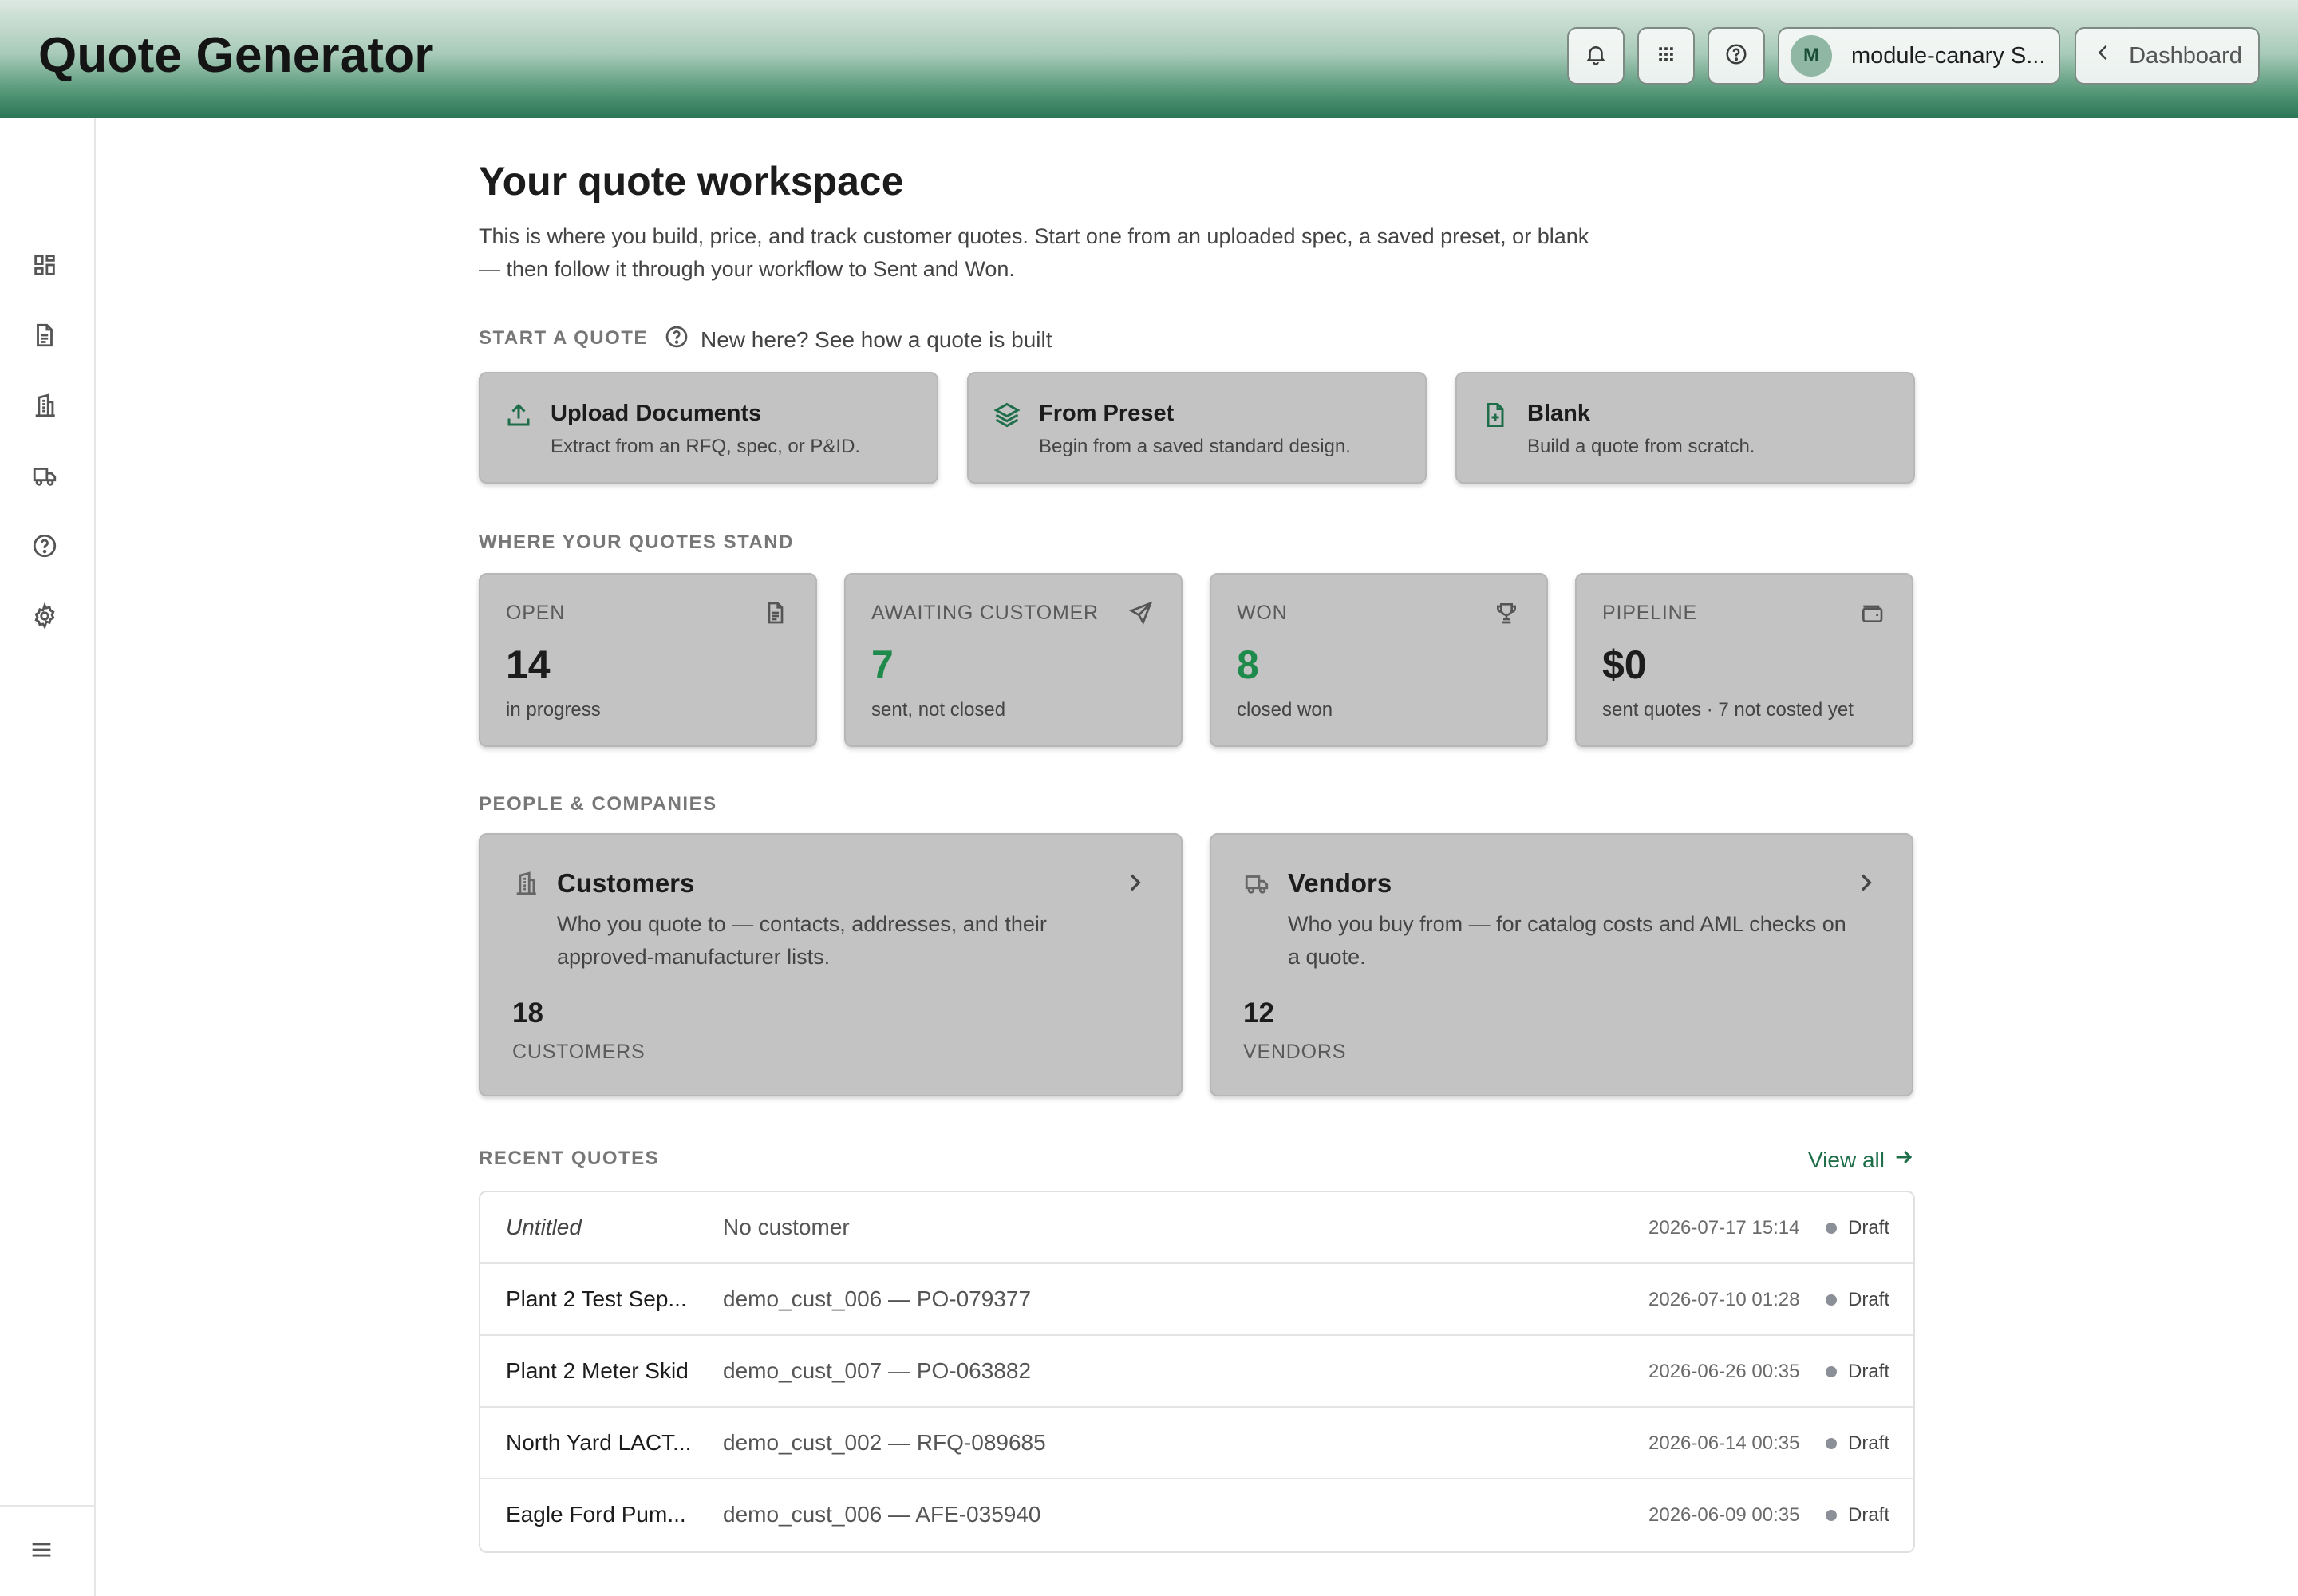 This screenshot has height=1596, width=2298. I want to click on sidebar-toggle-button, so click(41, 1551).